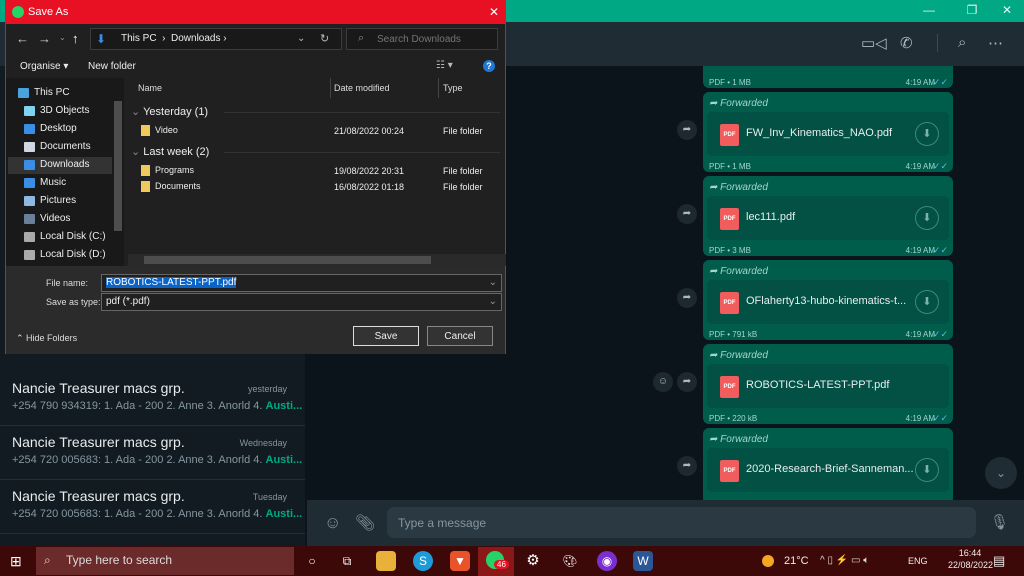 Image resolution: width=1024 pixels, height=576 pixels. What do you see at coordinates (422, 39) in the screenshot?
I see `search-downloads-input` at bounding box center [422, 39].